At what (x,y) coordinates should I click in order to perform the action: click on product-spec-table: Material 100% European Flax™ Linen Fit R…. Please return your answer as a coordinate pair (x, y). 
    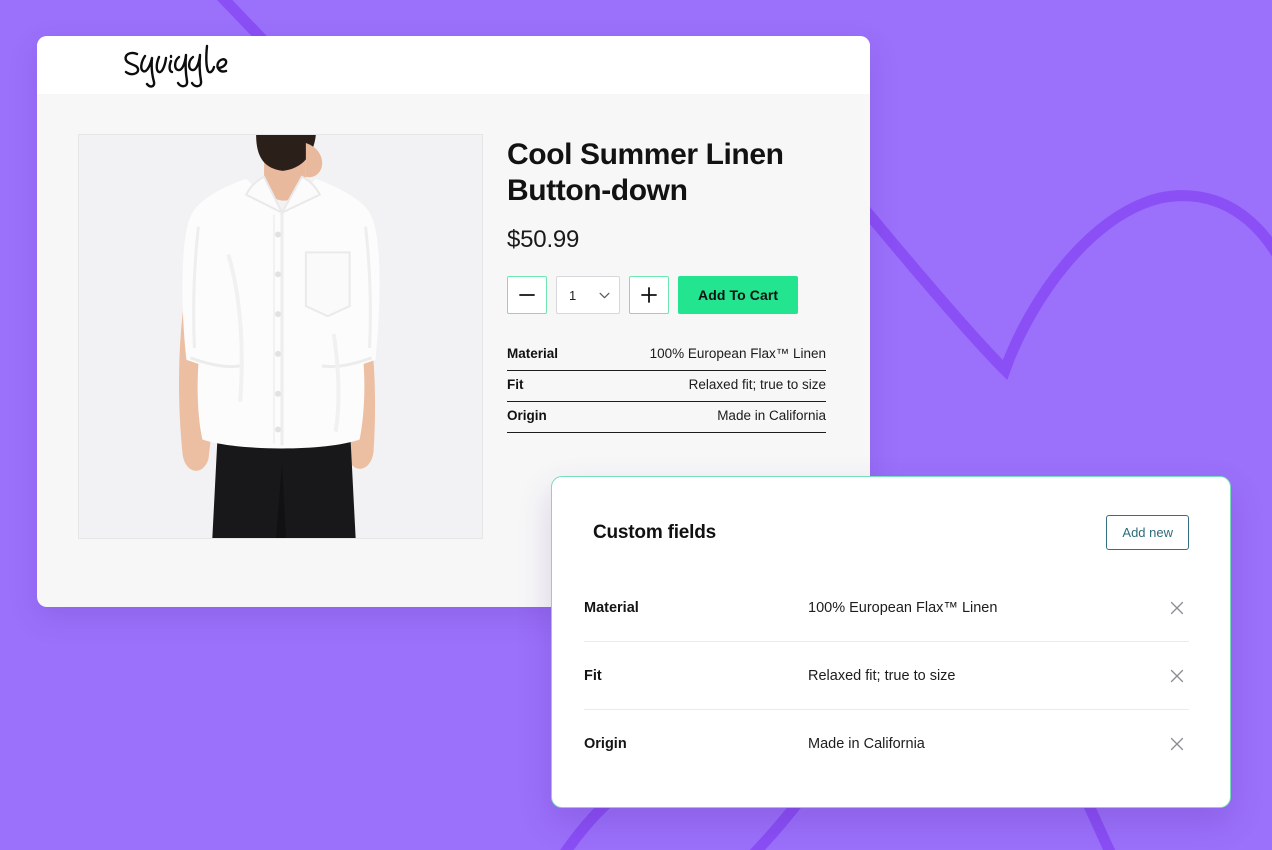
    Looking at the image, I should click on (666, 386).